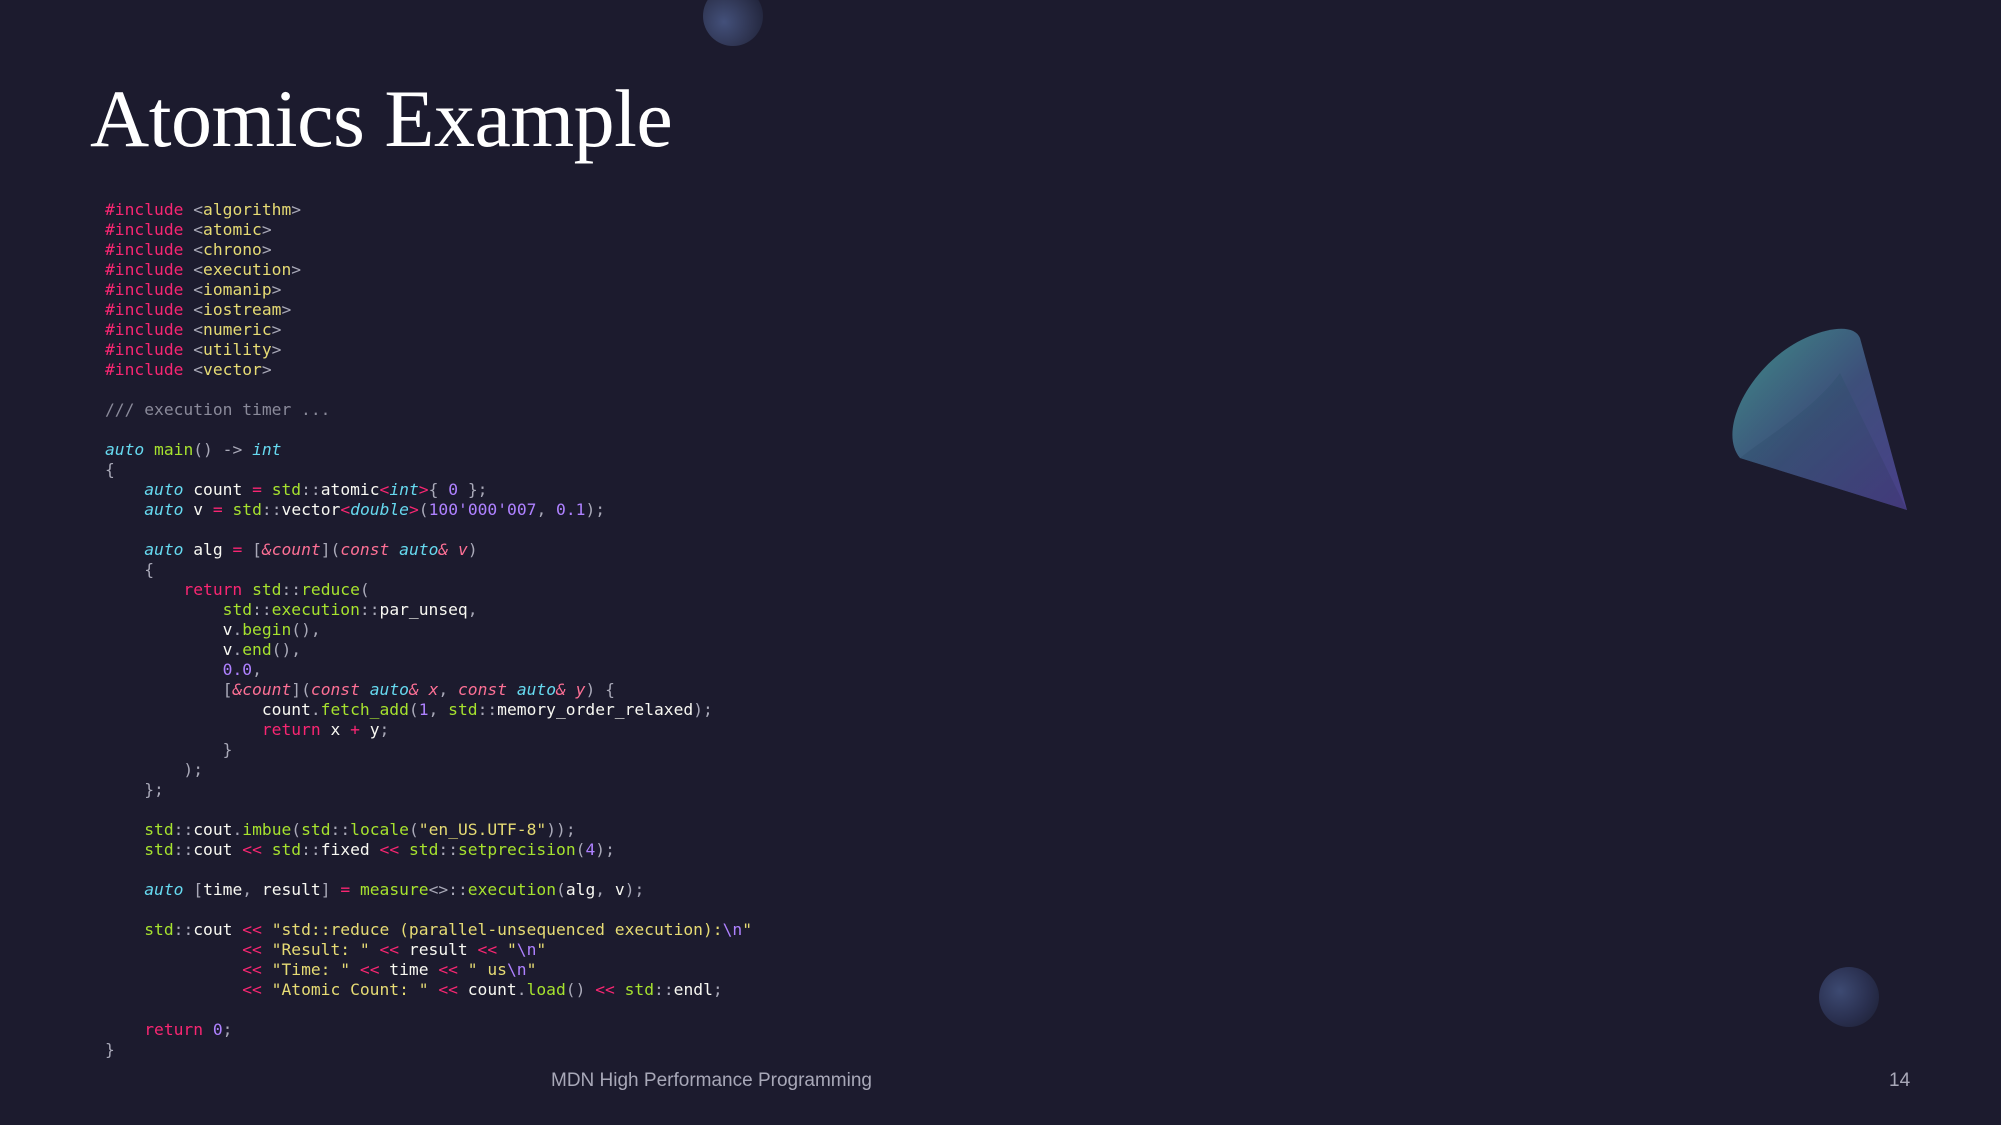 The image size is (2001, 1125). Describe the element at coordinates (198, 509) in the screenshot. I see `code-token: v` at that location.